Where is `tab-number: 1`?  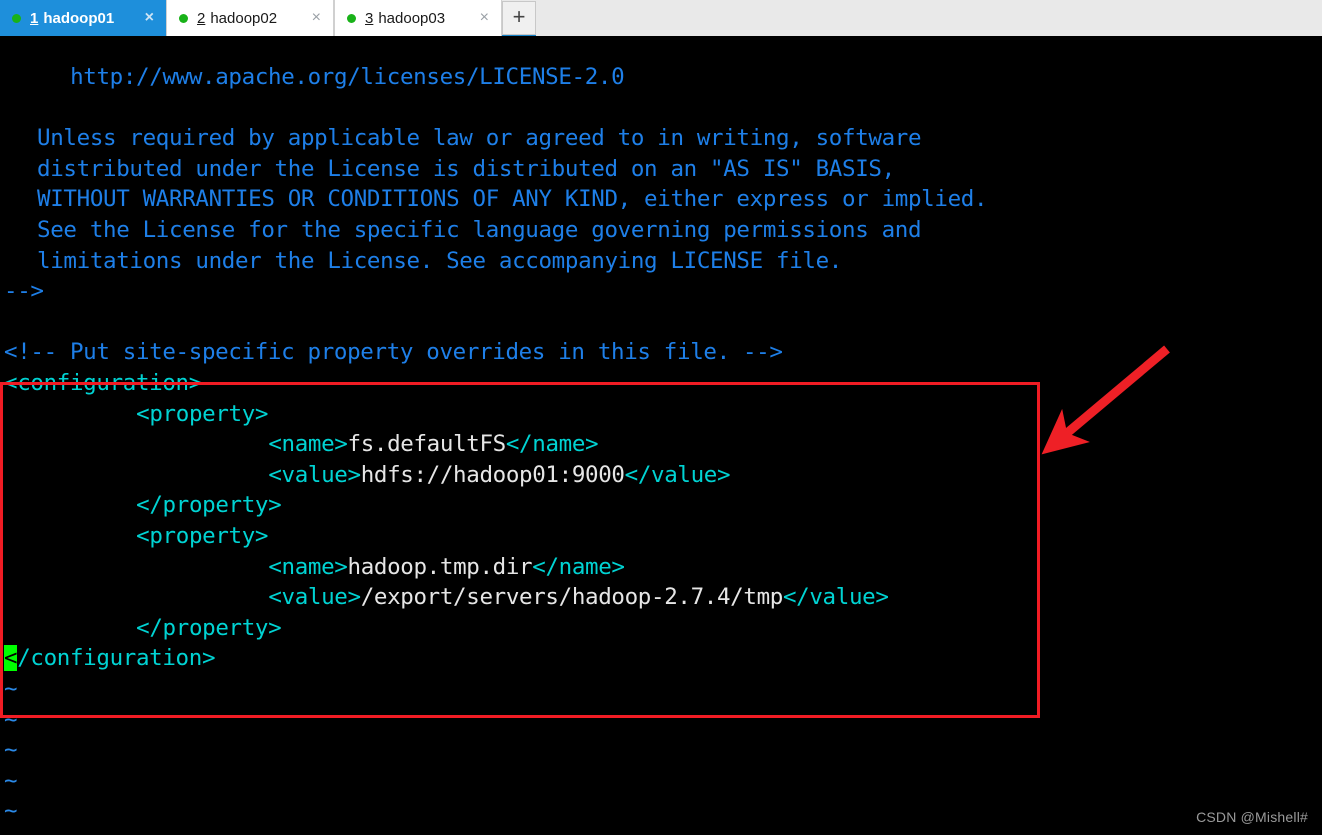
tab-number: 1 is located at coordinates (34, 18).